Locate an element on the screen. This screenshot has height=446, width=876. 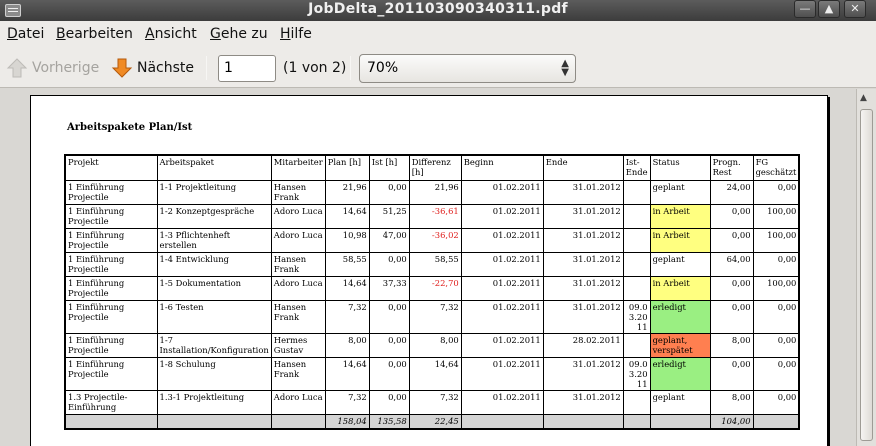
cell-diff: 21,96 is located at coordinates (435, 192).